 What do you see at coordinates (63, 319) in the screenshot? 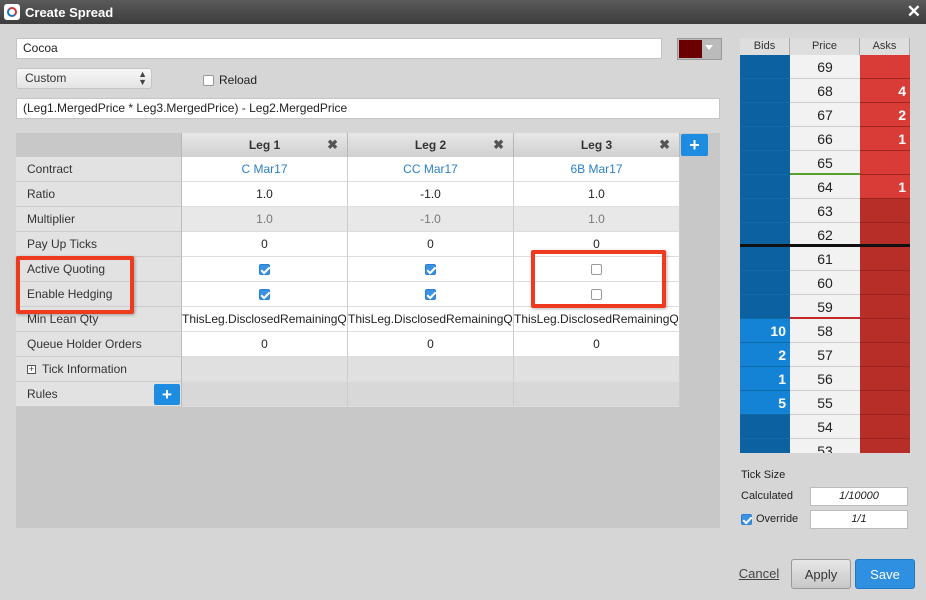
I see `row-label-text: Min Lean Qty` at bounding box center [63, 319].